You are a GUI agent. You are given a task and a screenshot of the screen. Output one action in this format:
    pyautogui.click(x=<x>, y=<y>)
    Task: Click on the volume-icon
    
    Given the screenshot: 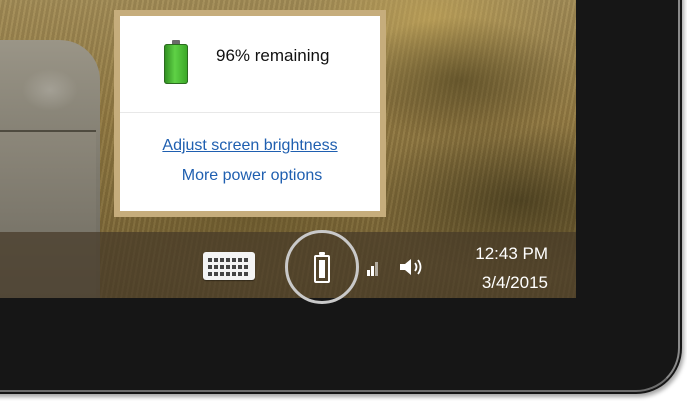 What is the action you would take?
    pyautogui.click(x=411, y=267)
    